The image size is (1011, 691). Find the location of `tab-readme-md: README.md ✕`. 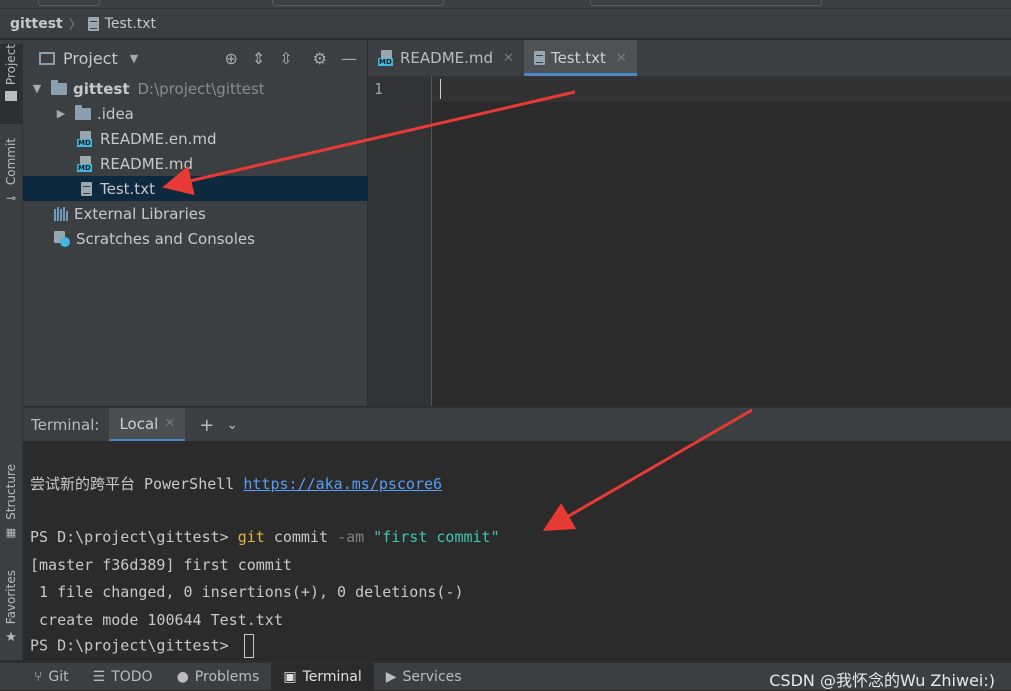

tab-readme-md: README.md ✕ is located at coordinates (446, 58).